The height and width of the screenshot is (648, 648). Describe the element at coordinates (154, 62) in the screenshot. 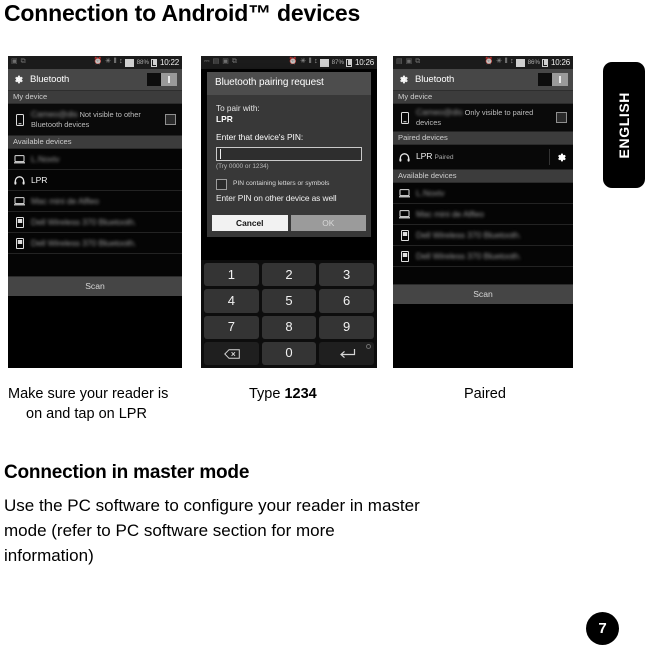

I see `battery-icon` at that location.